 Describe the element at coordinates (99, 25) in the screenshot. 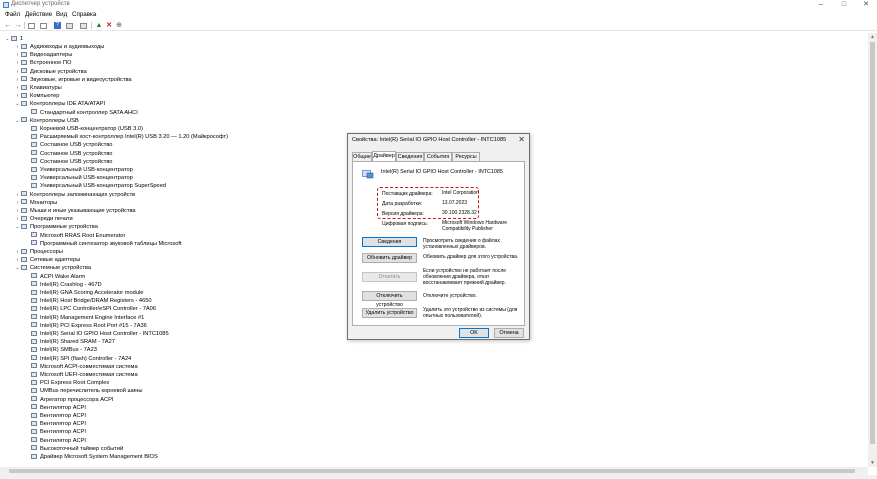

I see `update-driver-icon: ▲` at that location.